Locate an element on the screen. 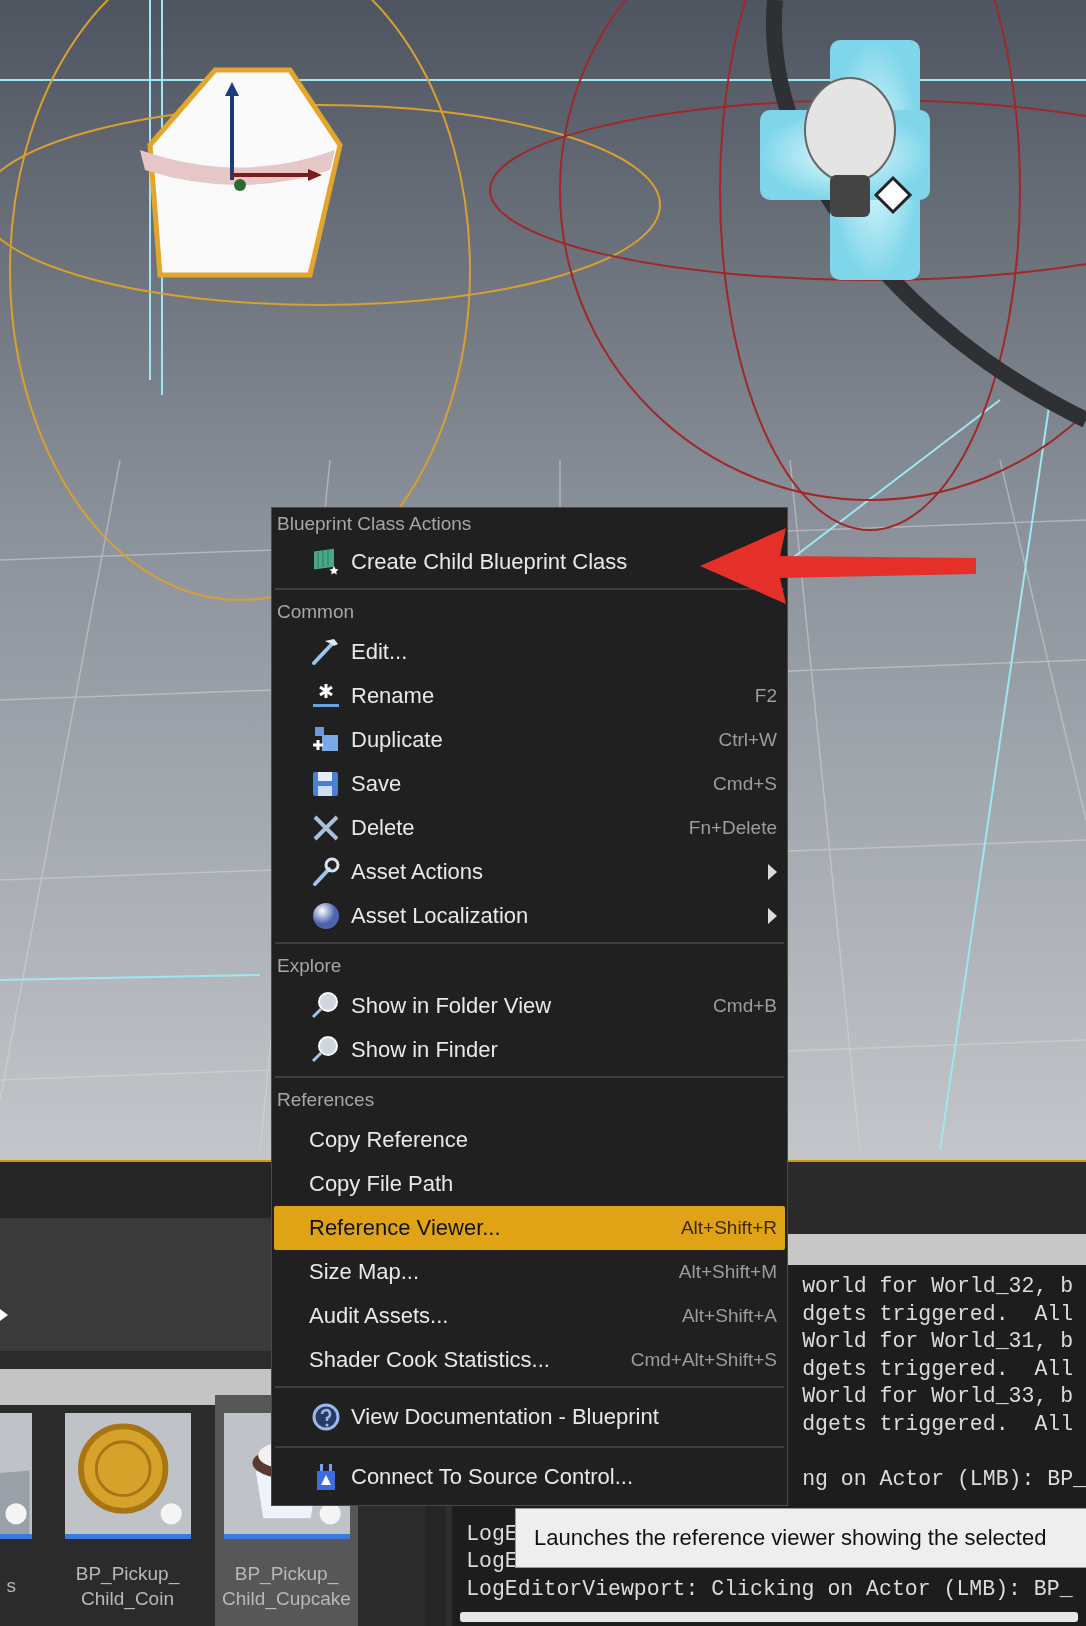 The width and height of the screenshot is (1086, 1626). help-icon is located at coordinates (326, 1417).